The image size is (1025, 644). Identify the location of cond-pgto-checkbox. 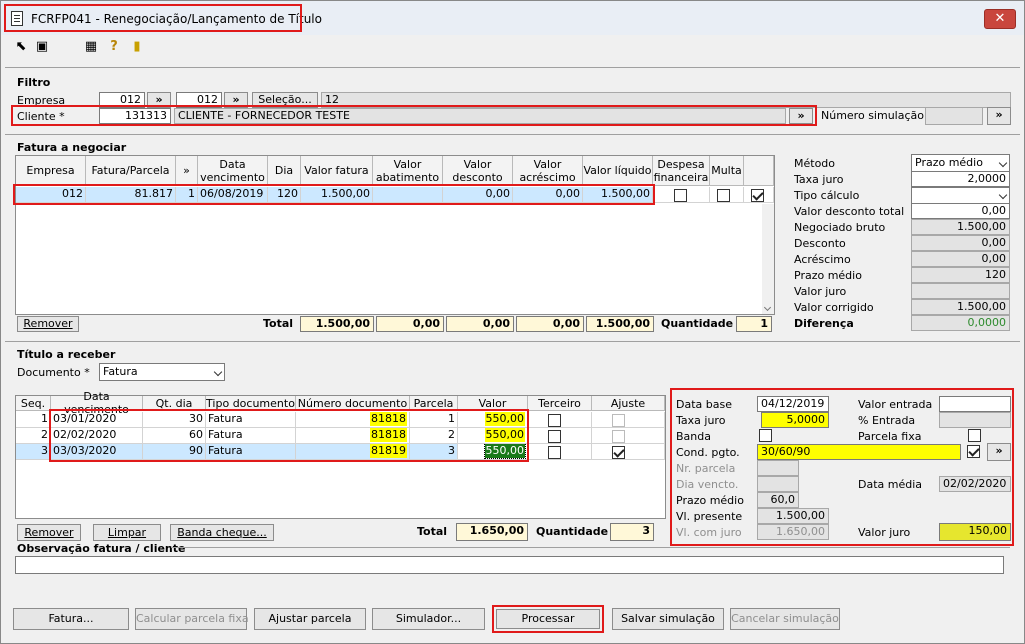
(973, 451).